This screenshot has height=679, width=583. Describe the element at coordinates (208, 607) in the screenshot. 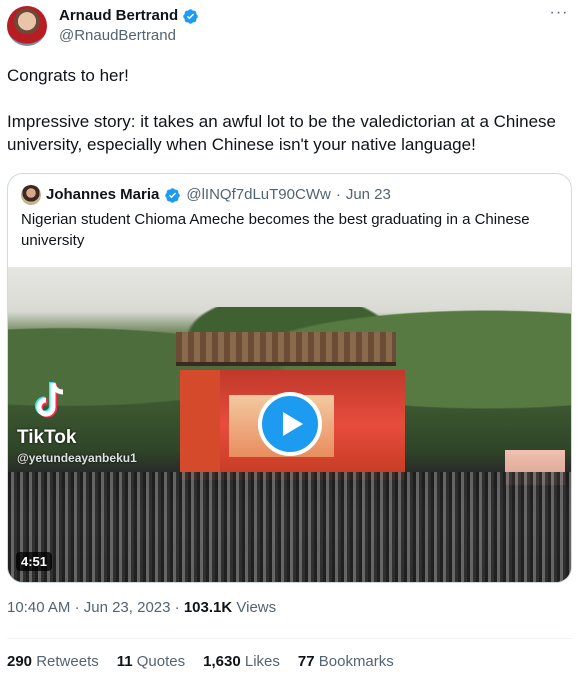

I see `views-count: 103.1K` at that location.